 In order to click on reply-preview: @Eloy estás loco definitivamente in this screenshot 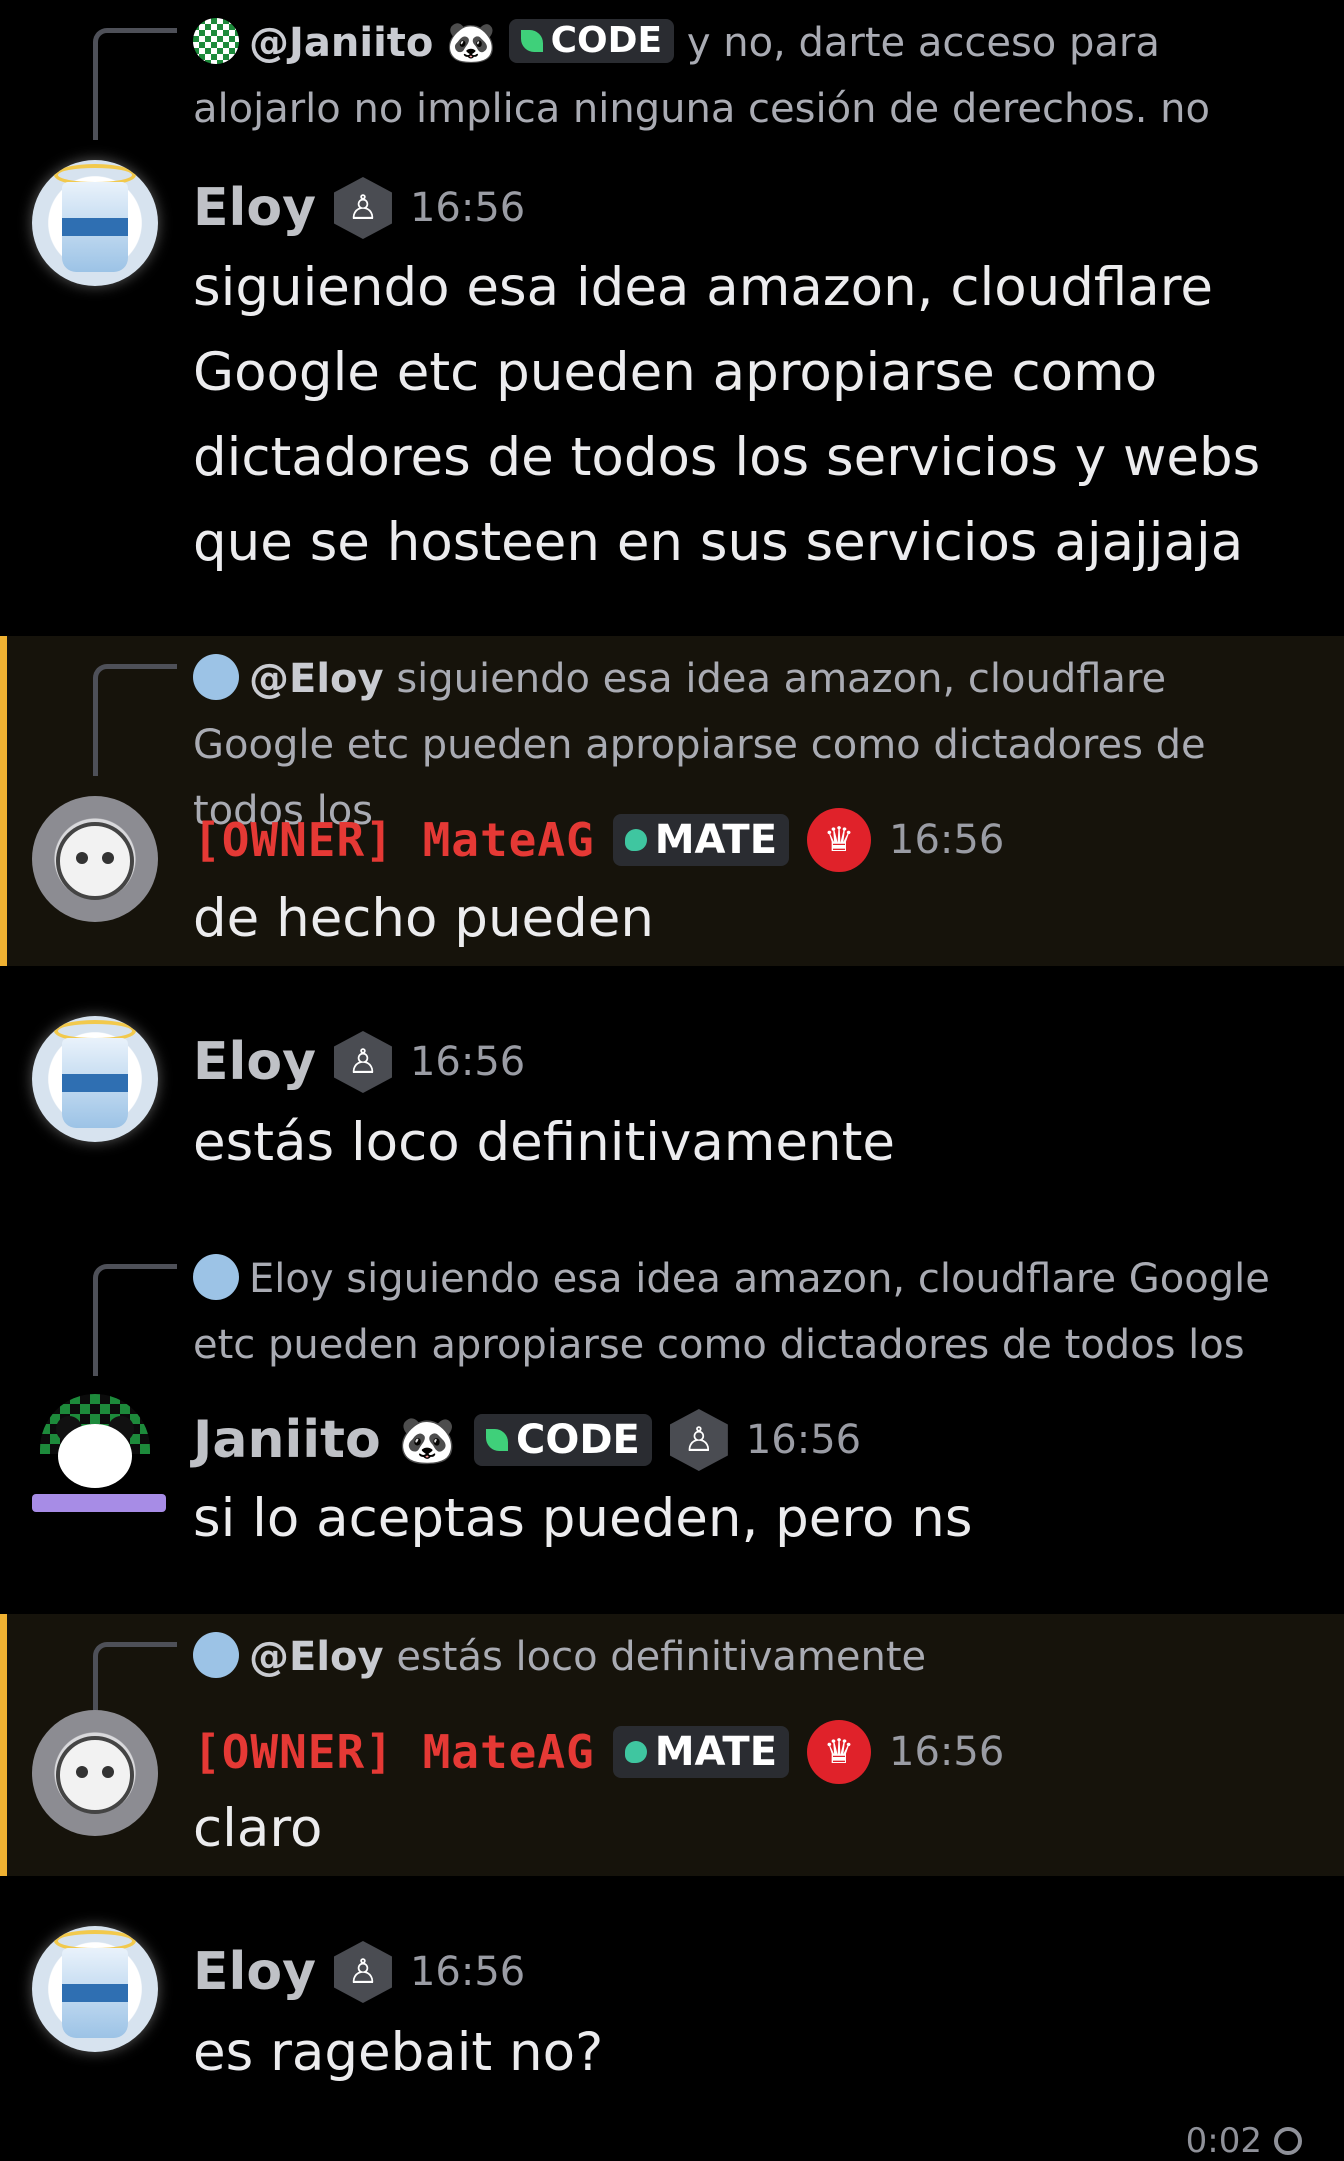, I will do `click(754, 1657)`.